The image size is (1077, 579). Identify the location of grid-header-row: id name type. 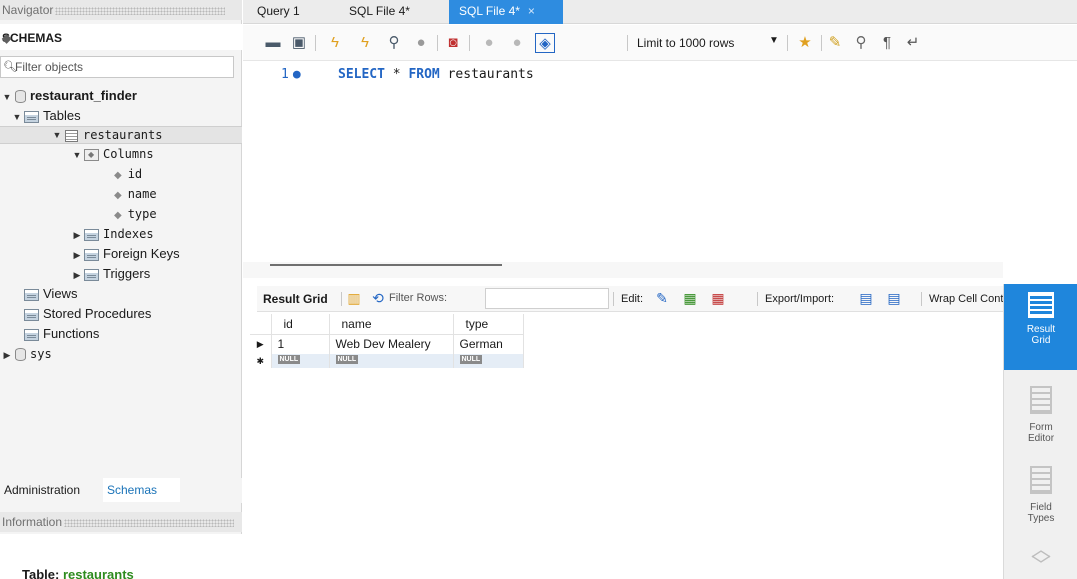
(387, 324).